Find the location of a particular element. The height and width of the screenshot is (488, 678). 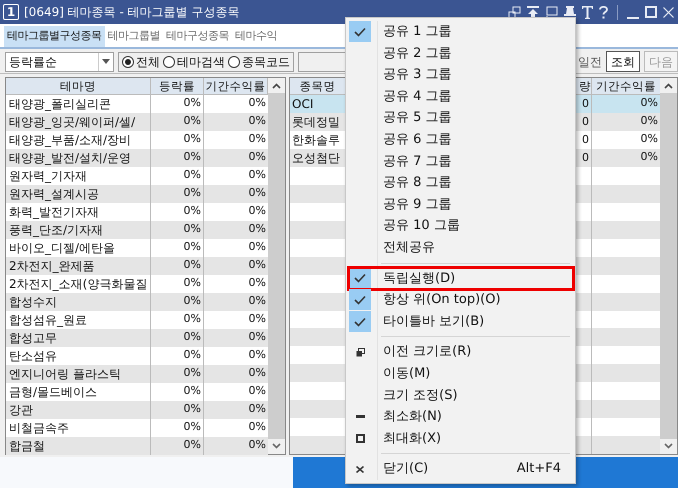

menu-item: 공유 4 그룹 is located at coordinates (461, 97).